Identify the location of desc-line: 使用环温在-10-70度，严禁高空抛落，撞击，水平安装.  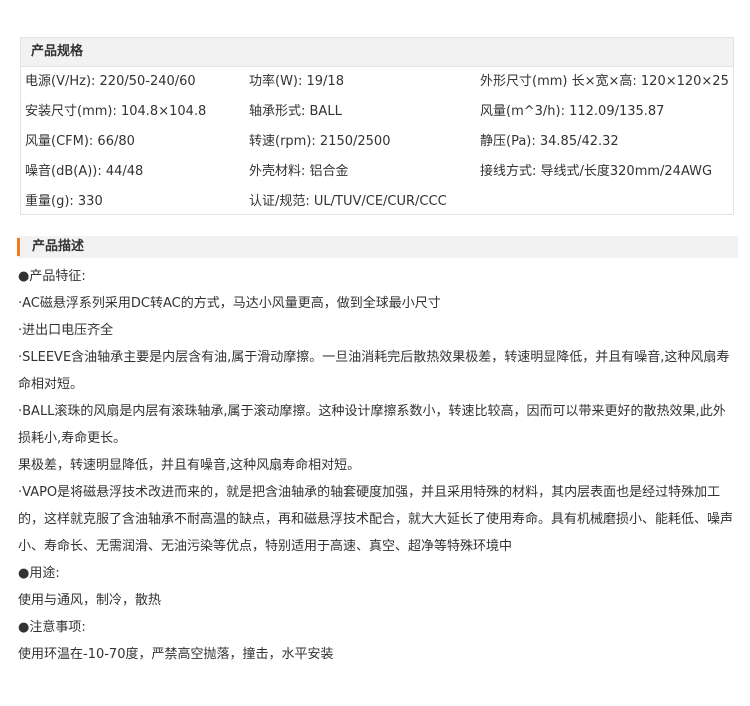
(176, 654).